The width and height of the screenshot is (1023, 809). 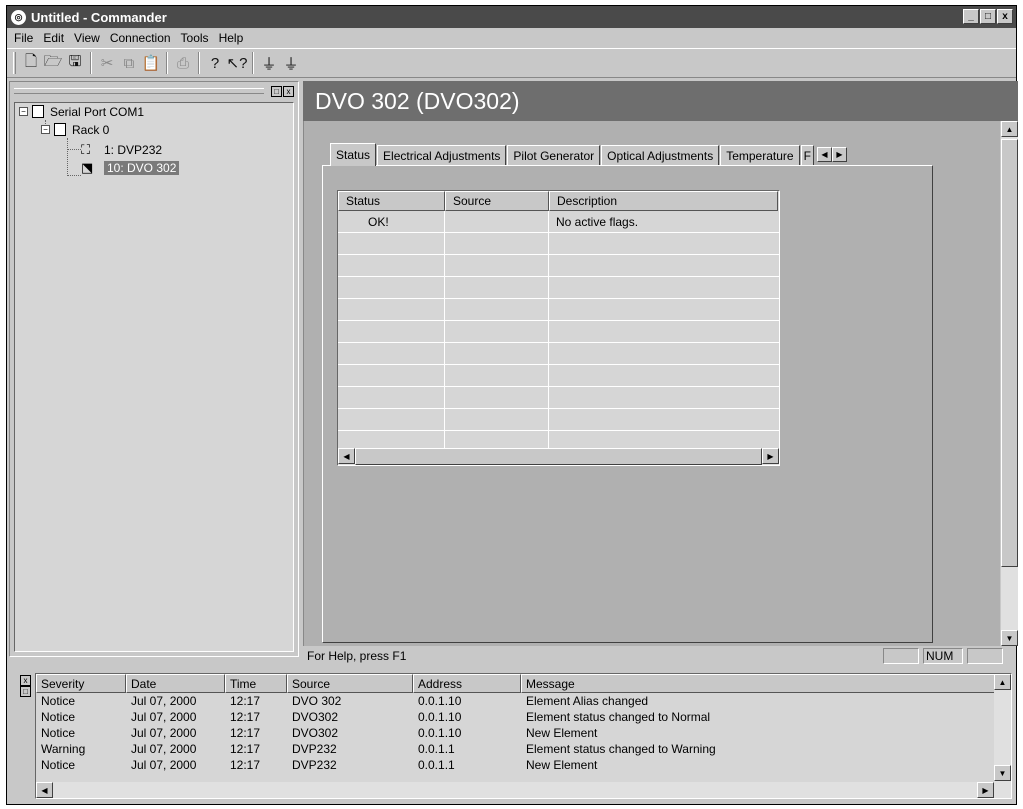 What do you see at coordinates (231, 38) in the screenshot?
I see `menu-help: Help` at bounding box center [231, 38].